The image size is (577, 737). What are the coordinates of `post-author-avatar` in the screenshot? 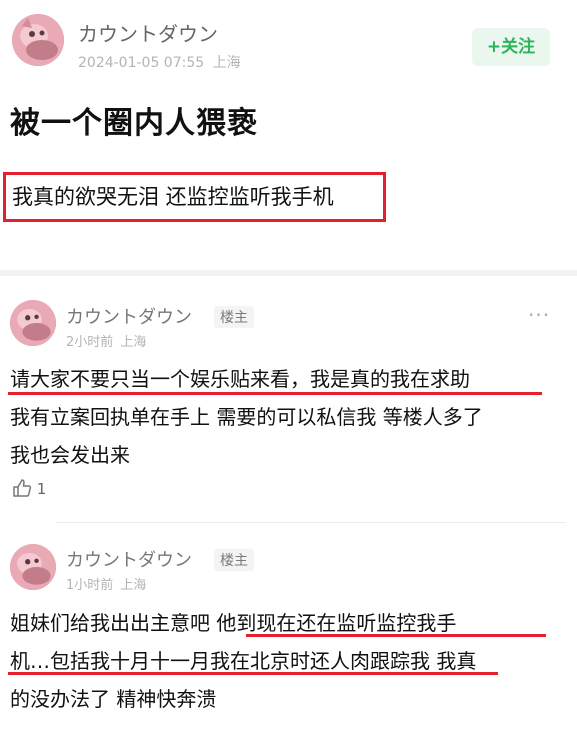 It's located at (38, 40).